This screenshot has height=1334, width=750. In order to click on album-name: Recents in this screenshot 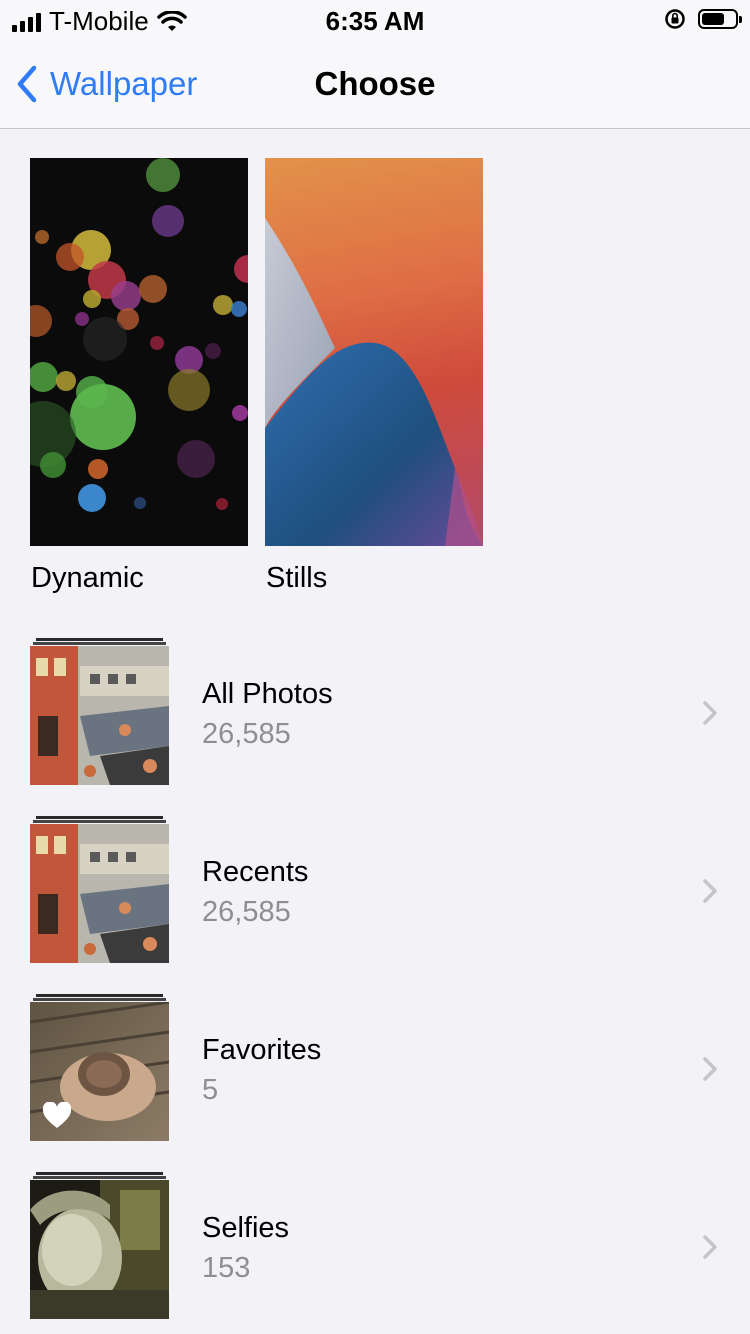, I will do `click(255, 872)`.